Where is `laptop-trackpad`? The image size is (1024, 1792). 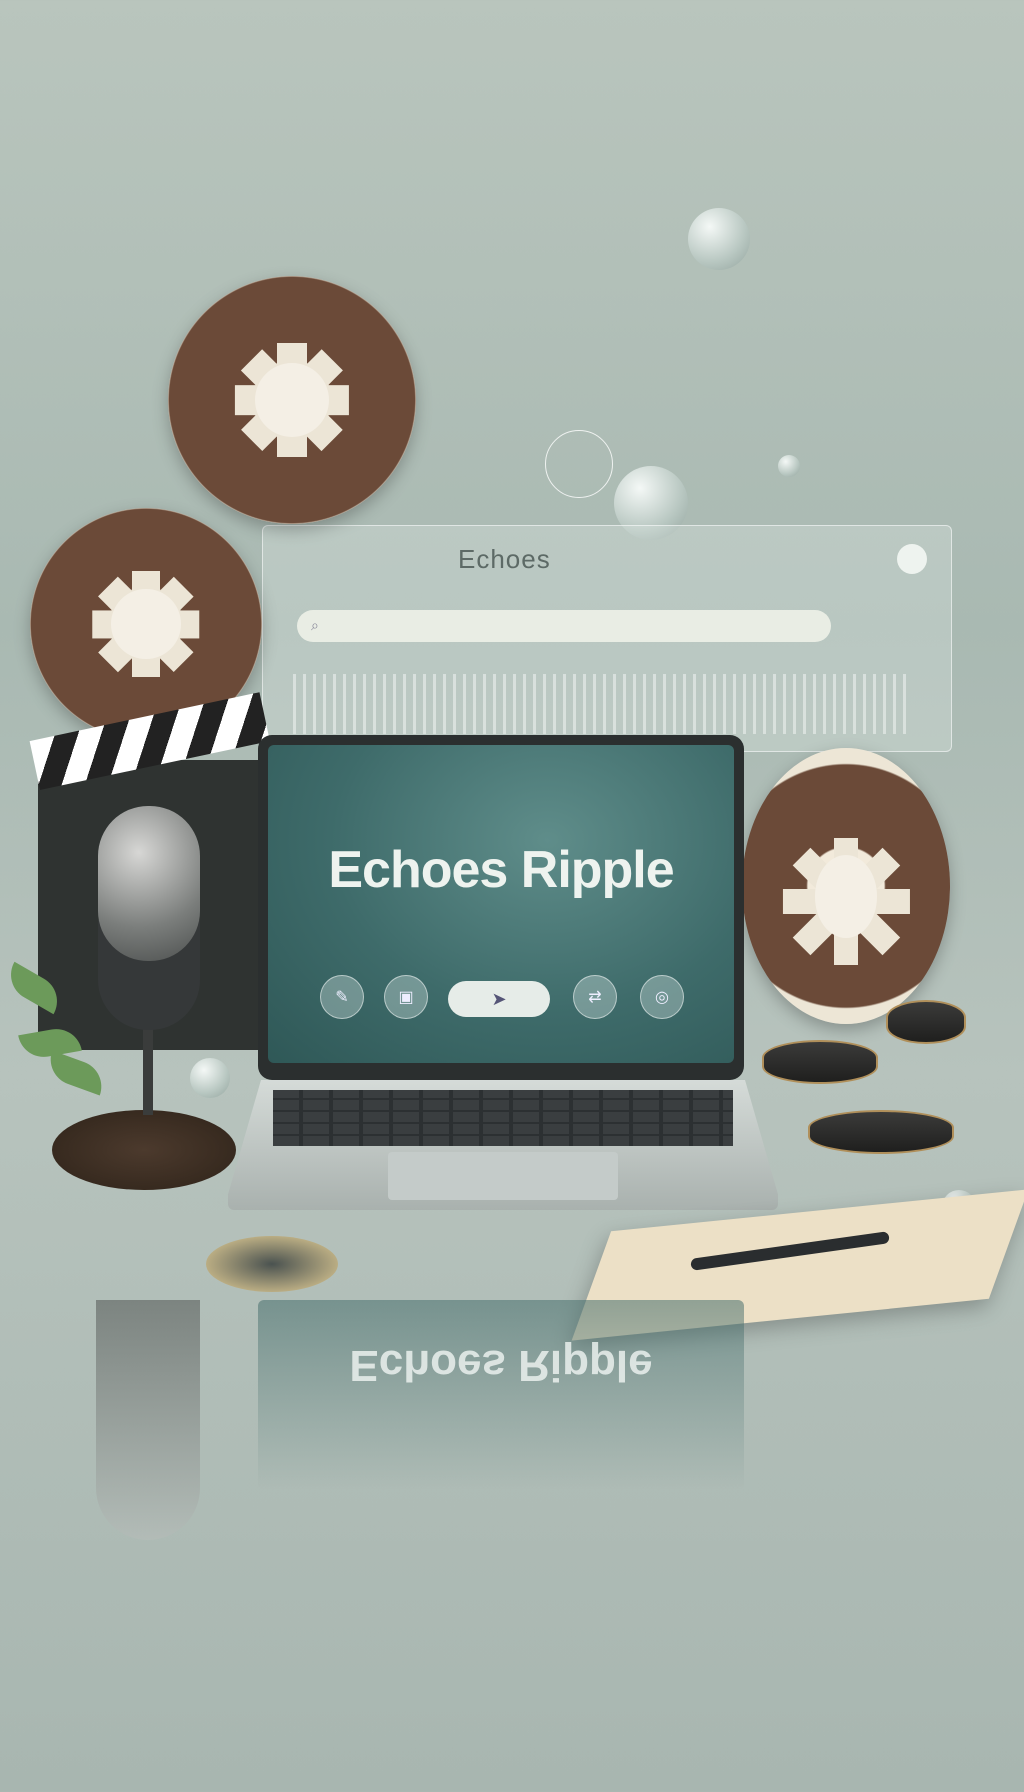 laptop-trackpad is located at coordinates (503, 1176).